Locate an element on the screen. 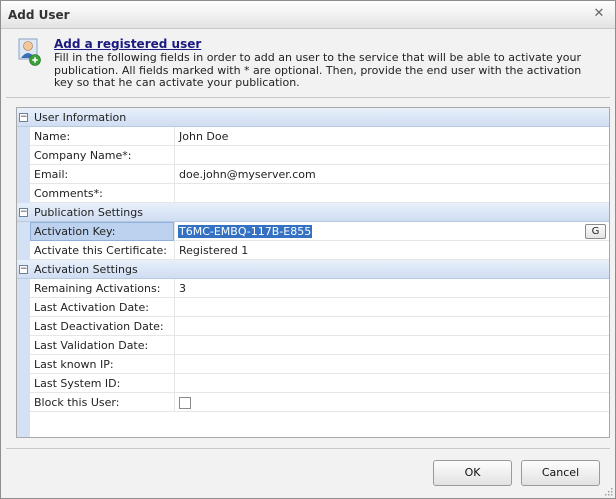 Image resolution: width=616 pixels, height=499 pixels. category-label: Publication Settings is located at coordinates (88, 212).